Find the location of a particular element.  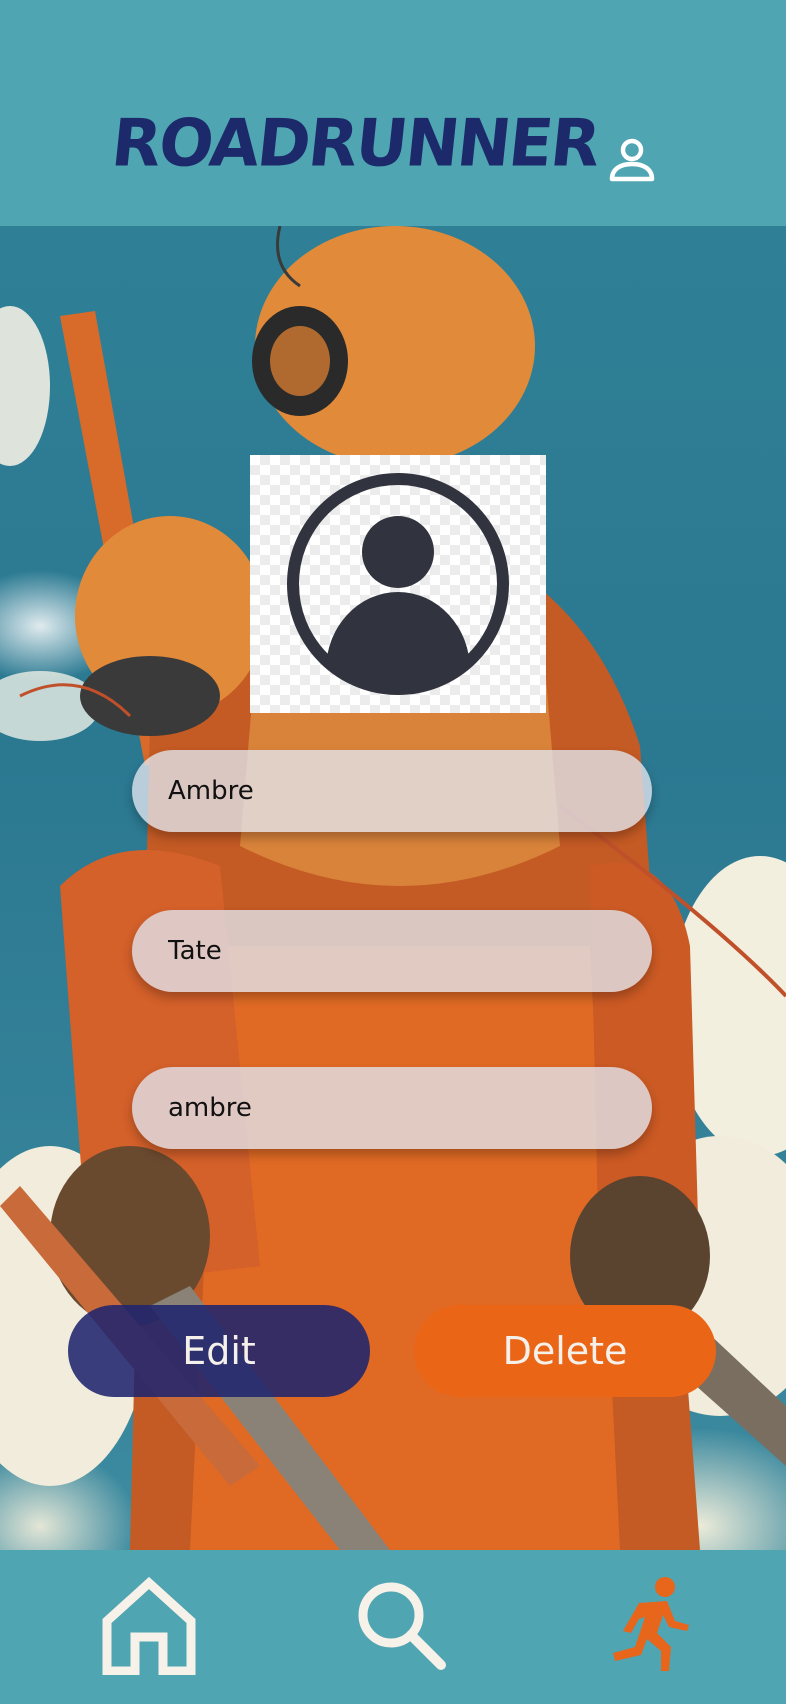

bottom-nav is located at coordinates (393, 1627).